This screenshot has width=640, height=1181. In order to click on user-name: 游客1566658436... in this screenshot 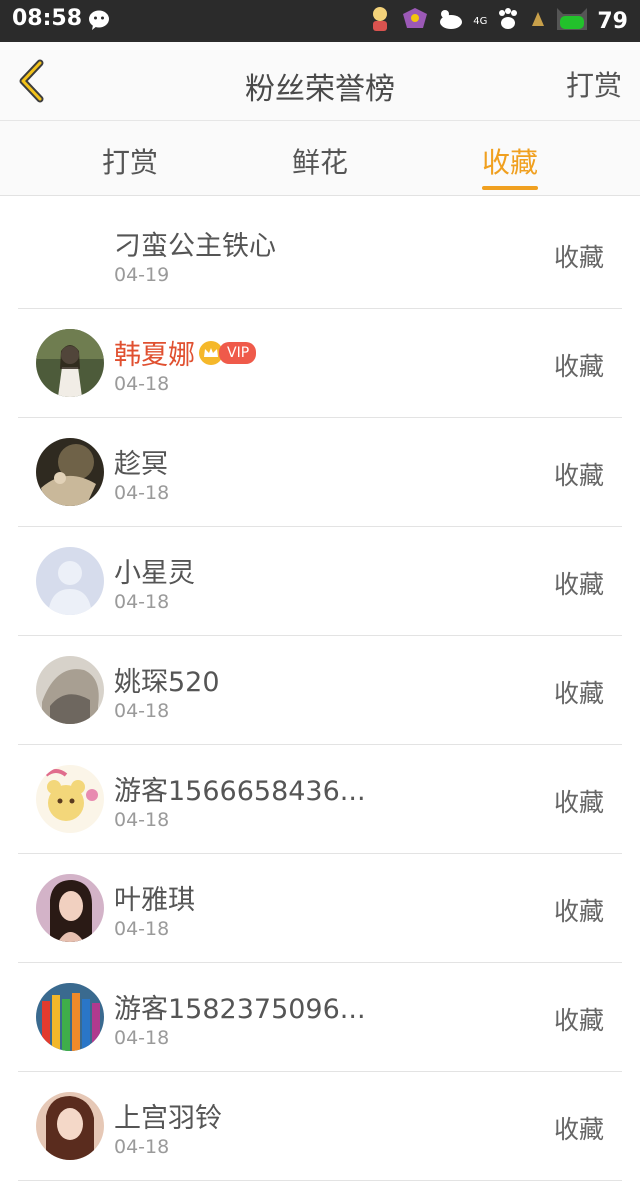, I will do `click(240, 791)`.